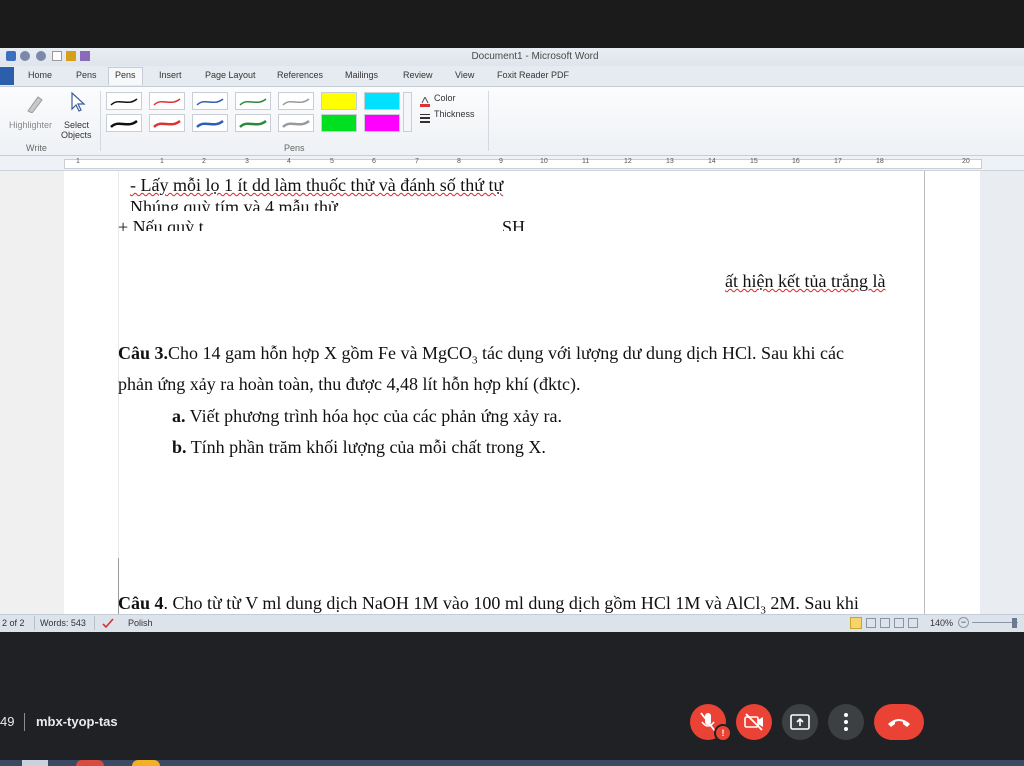 Image resolution: width=1024 pixels, height=766 pixels. What do you see at coordinates (210, 101) in the screenshot?
I see `pen-blue-thin` at bounding box center [210, 101].